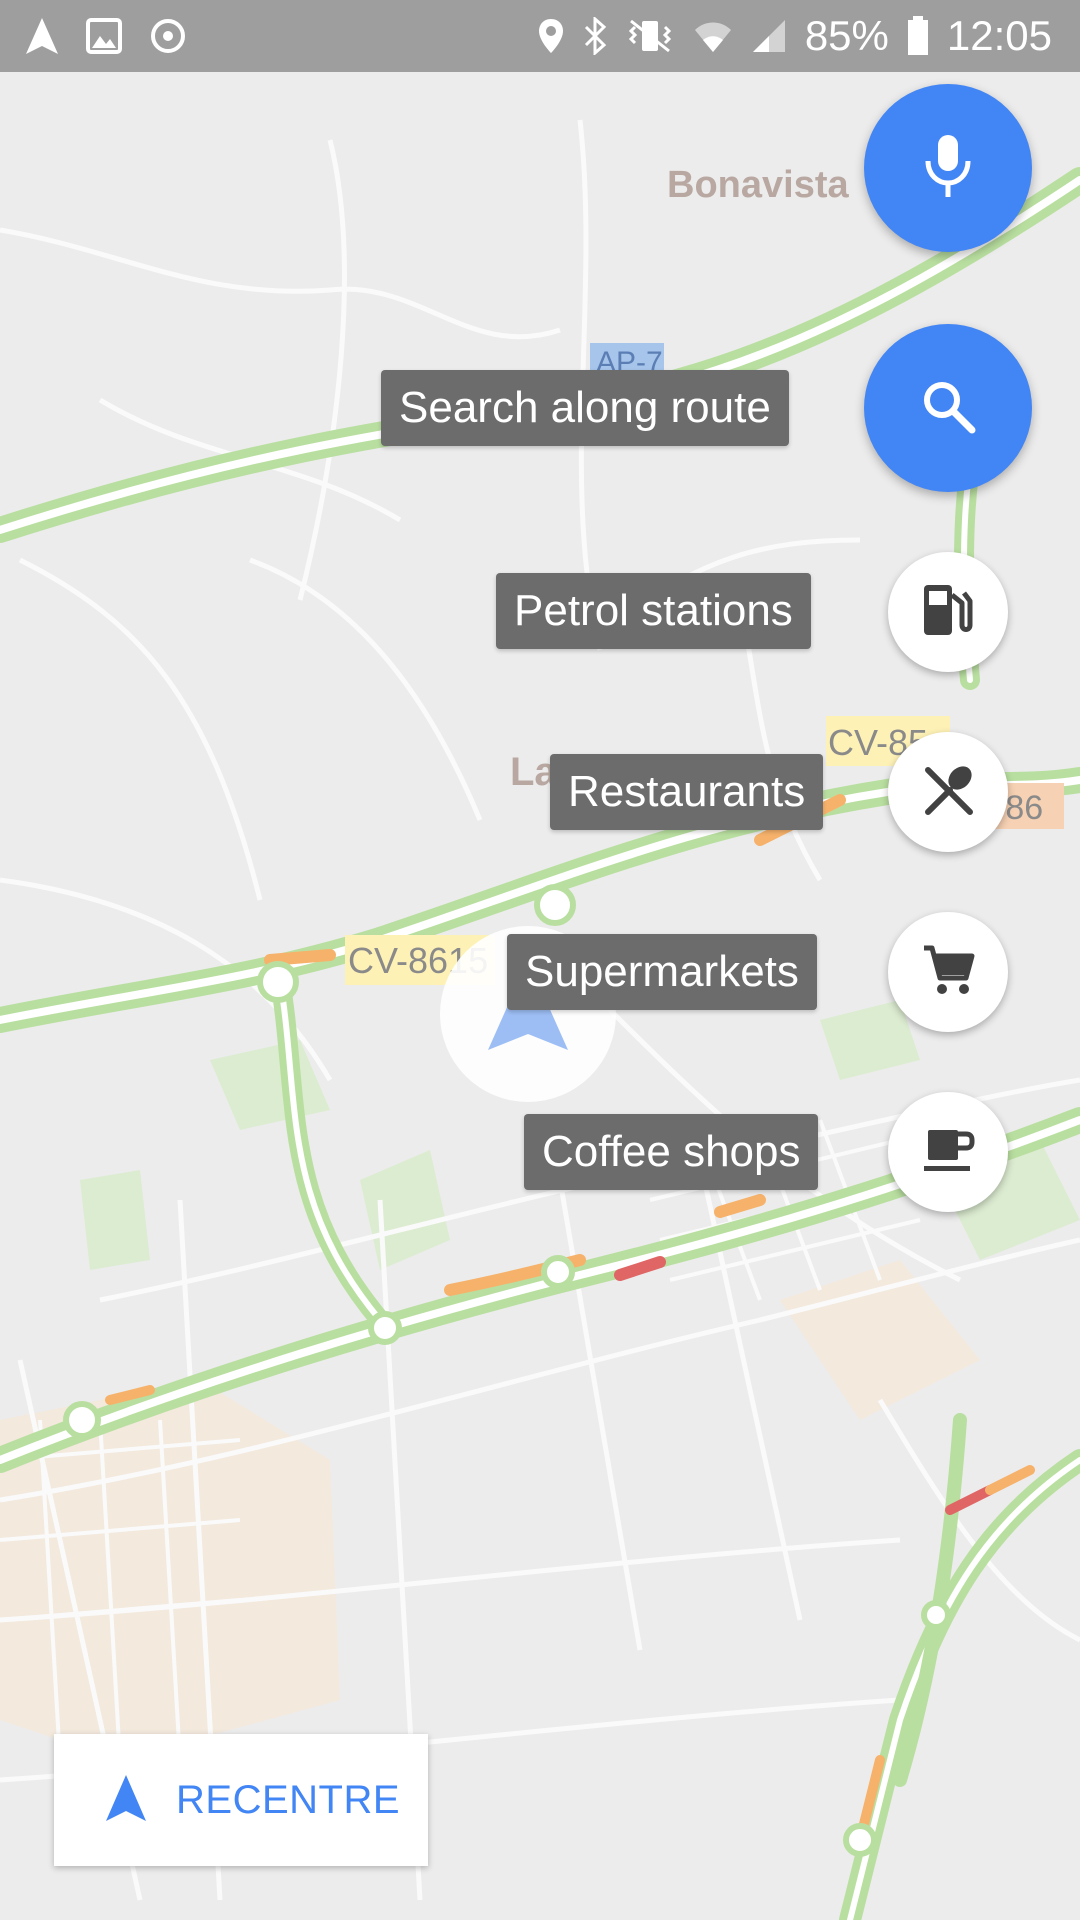 The width and height of the screenshot is (1080, 1920). I want to click on fuel-pump-icon, so click(948, 612).